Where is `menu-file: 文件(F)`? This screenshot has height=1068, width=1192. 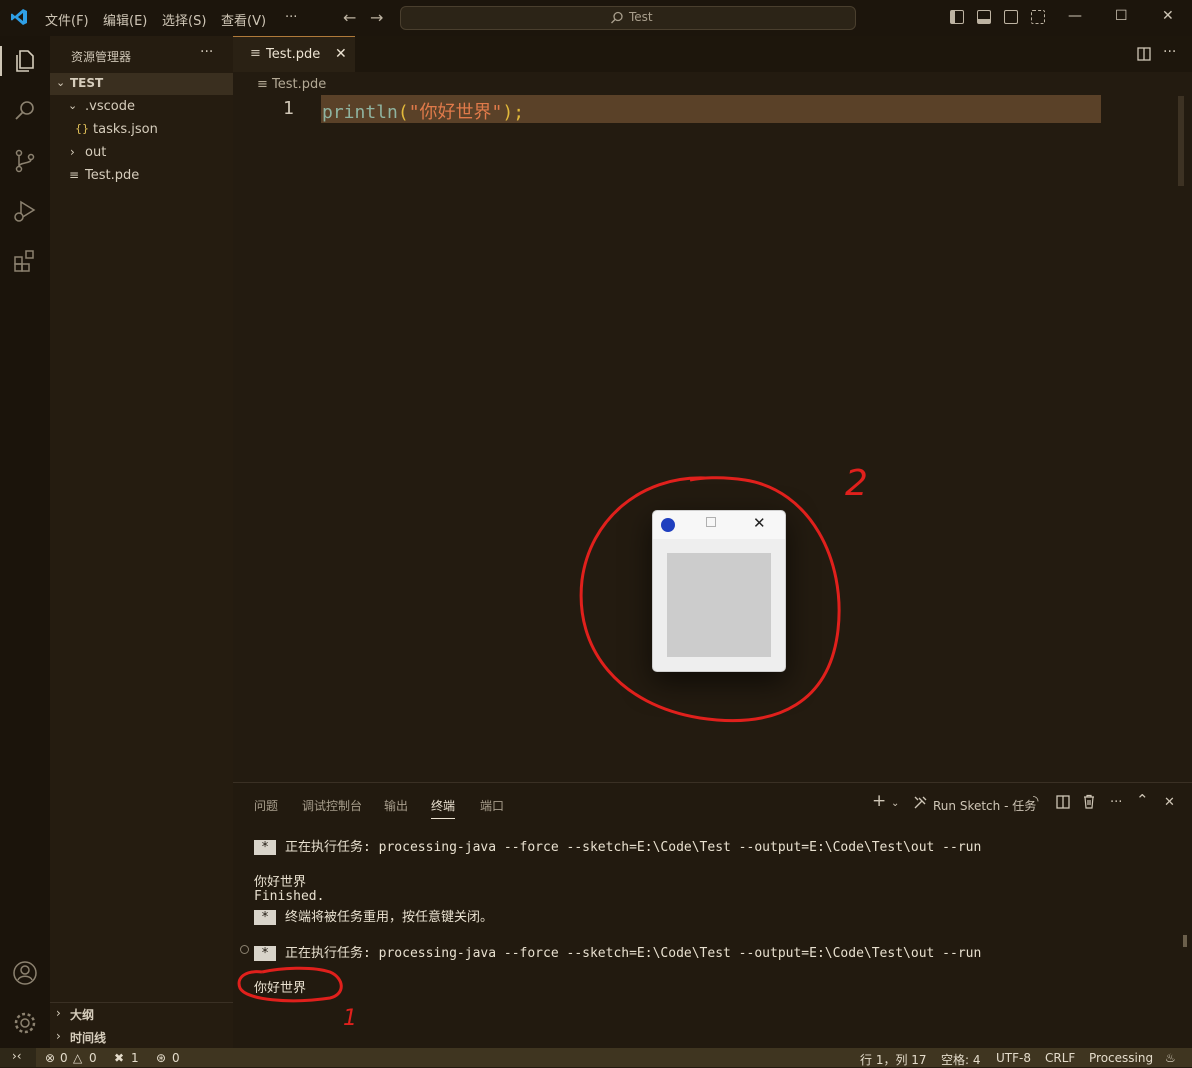 menu-file: 文件(F) is located at coordinates (67, 19).